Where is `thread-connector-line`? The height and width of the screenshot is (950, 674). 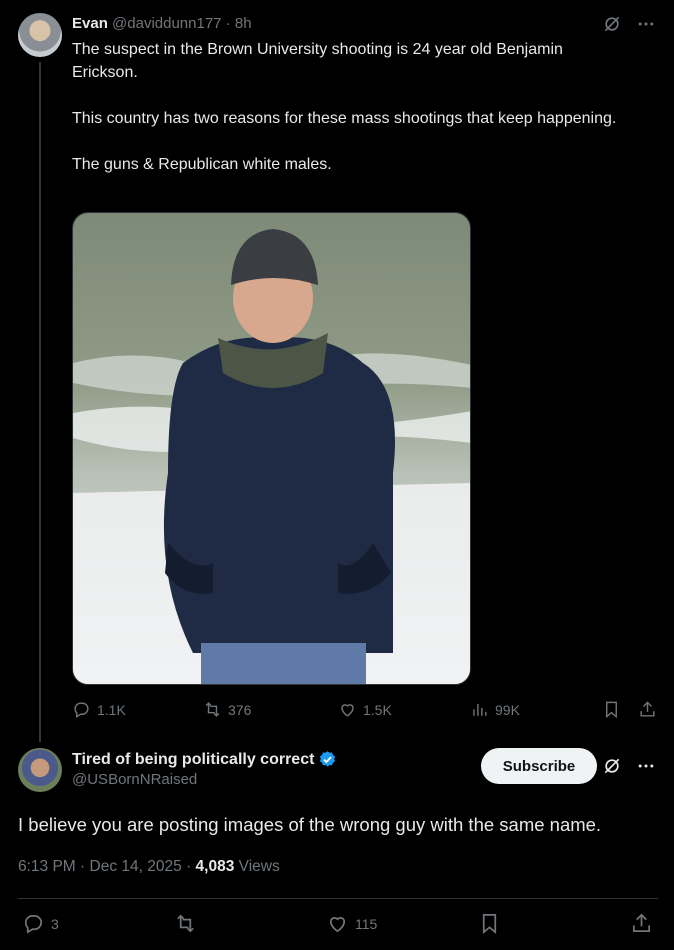 thread-connector-line is located at coordinates (40, 402).